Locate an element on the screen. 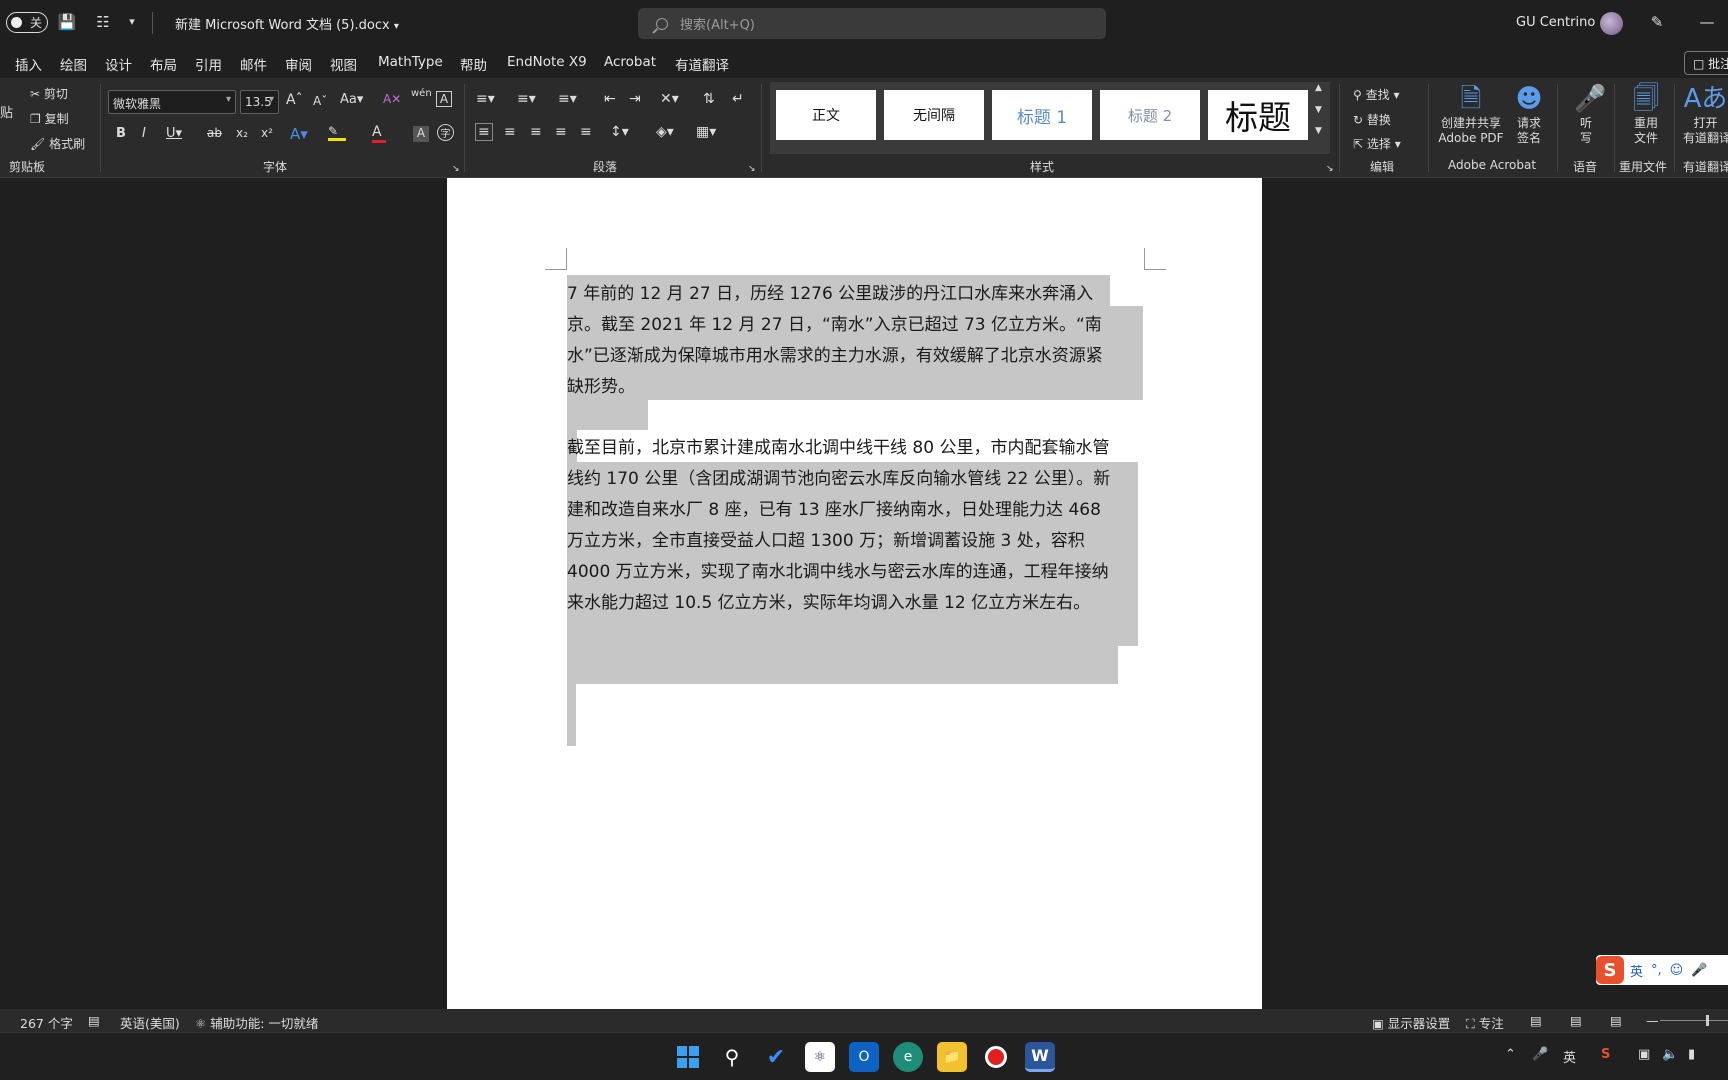  search-input: 搜索(Alt+Q) is located at coordinates (872, 23).